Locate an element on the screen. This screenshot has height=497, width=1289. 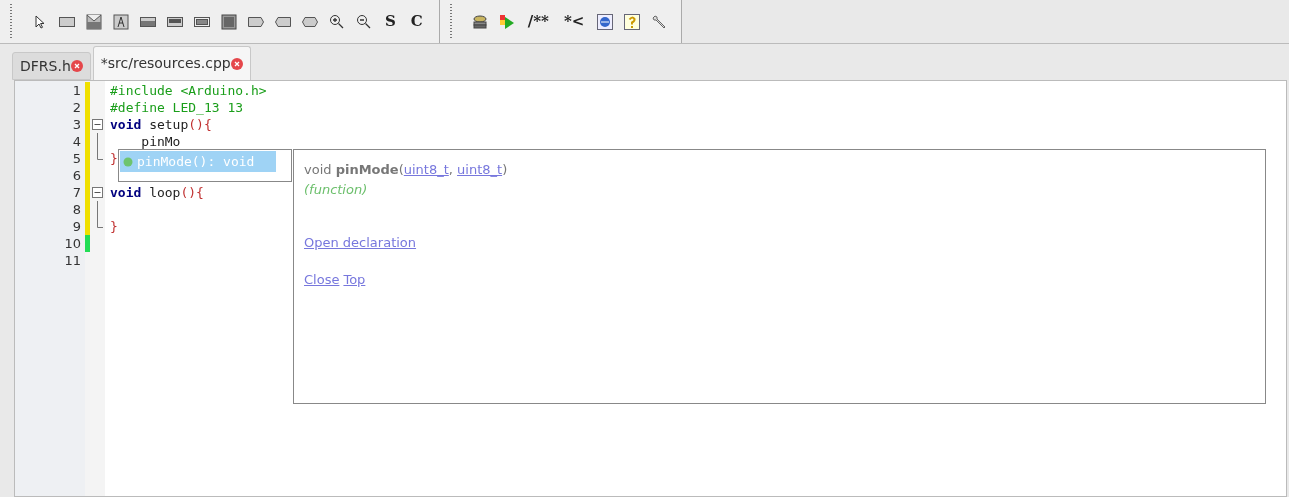
line-number: 1 is located at coordinates (76, 90).